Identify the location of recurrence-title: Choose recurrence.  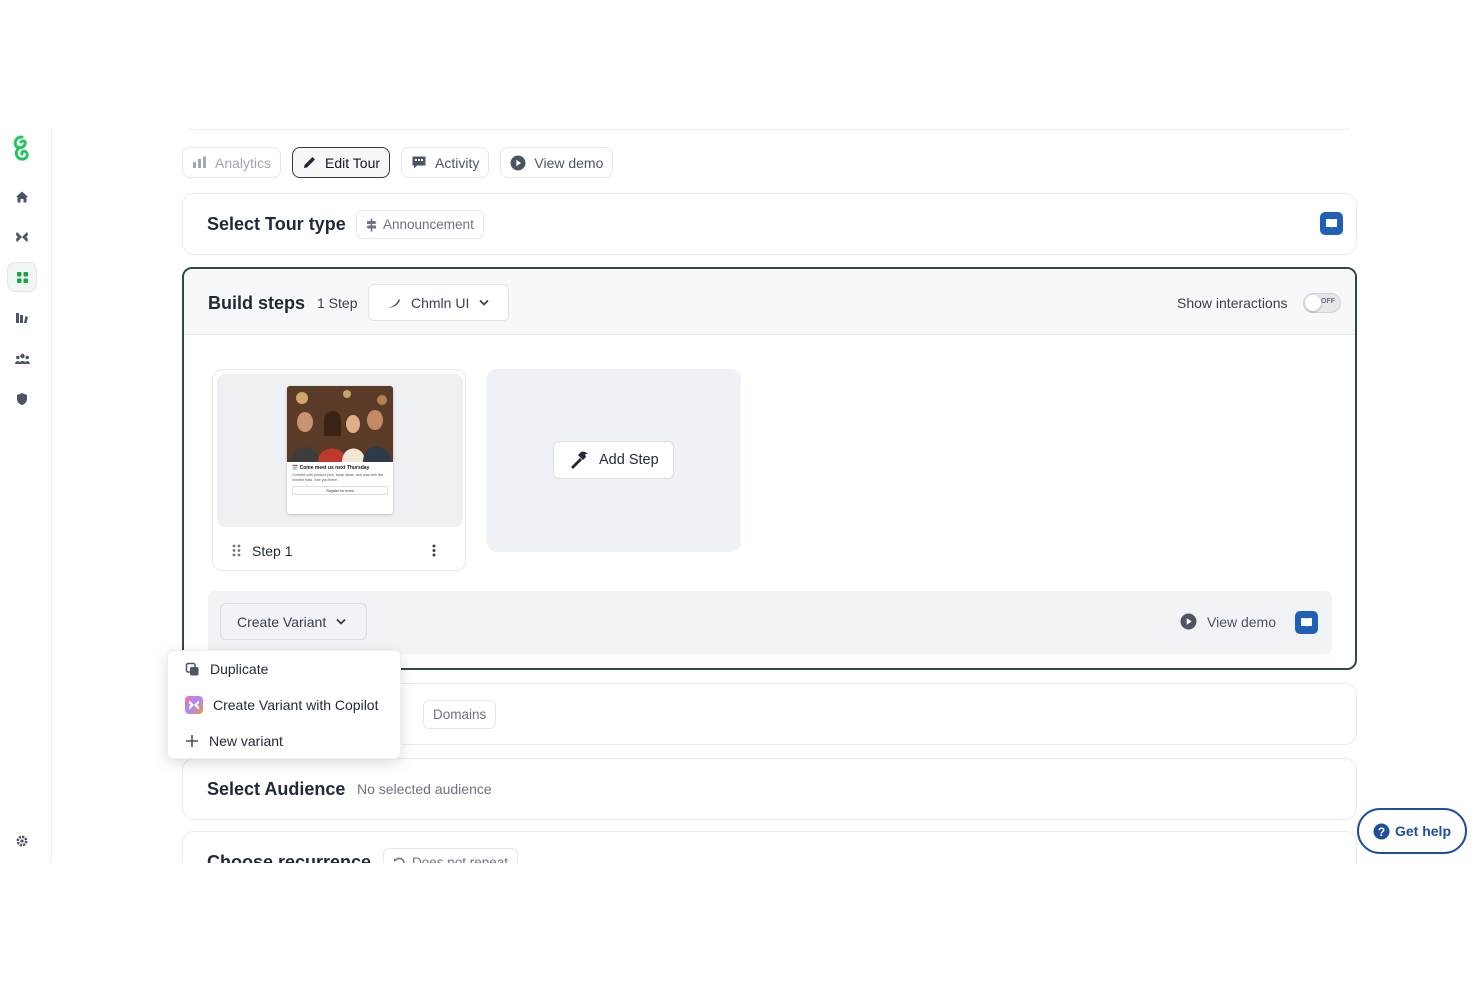
(289, 857).